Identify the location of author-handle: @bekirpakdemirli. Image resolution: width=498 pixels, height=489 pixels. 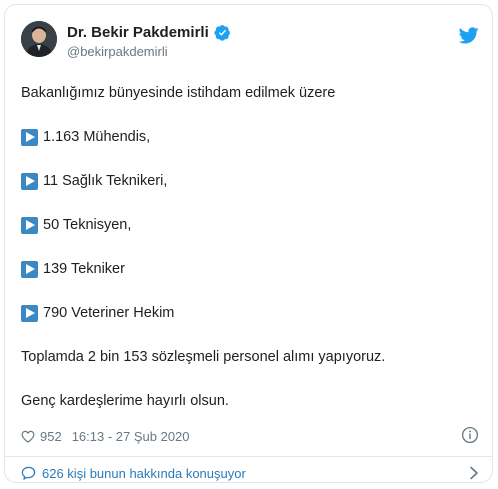
(149, 51).